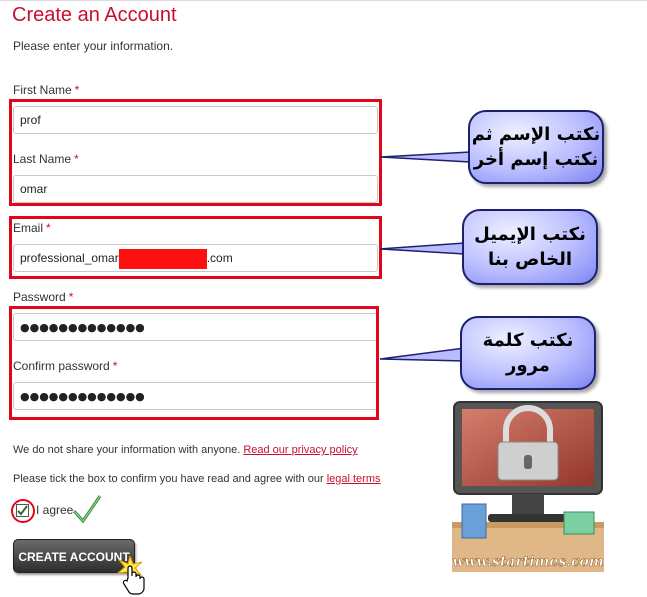  I want to click on password-label: Password *, so click(43, 297).